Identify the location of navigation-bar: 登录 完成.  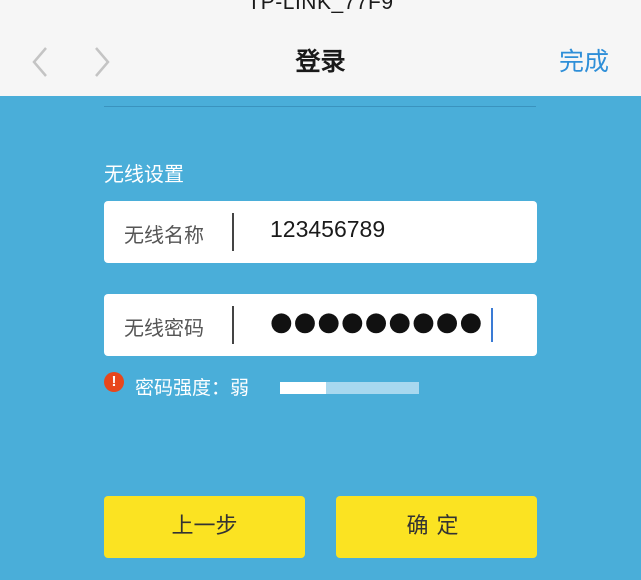
(320, 58).